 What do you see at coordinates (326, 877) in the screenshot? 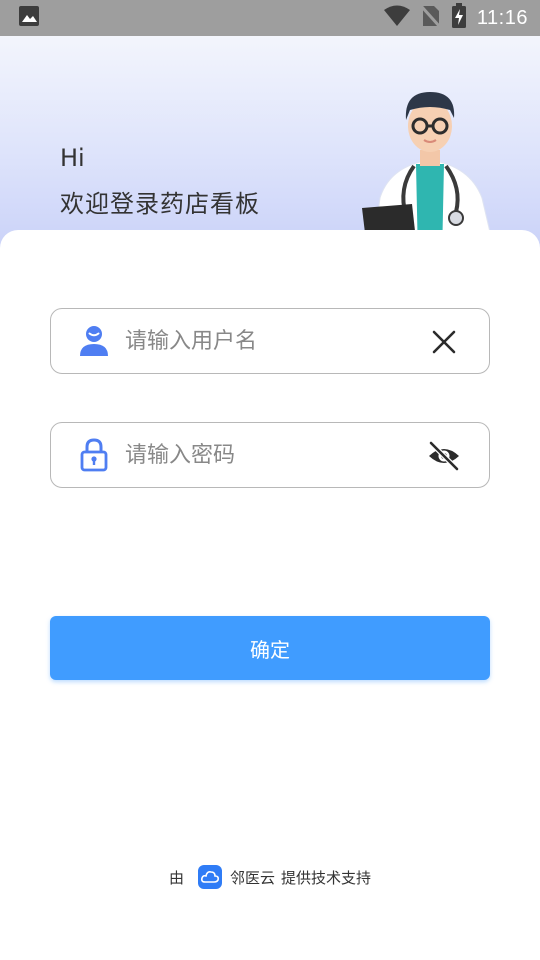
I see `footer-suffix: 提供技术支持` at bounding box center [326, 877].